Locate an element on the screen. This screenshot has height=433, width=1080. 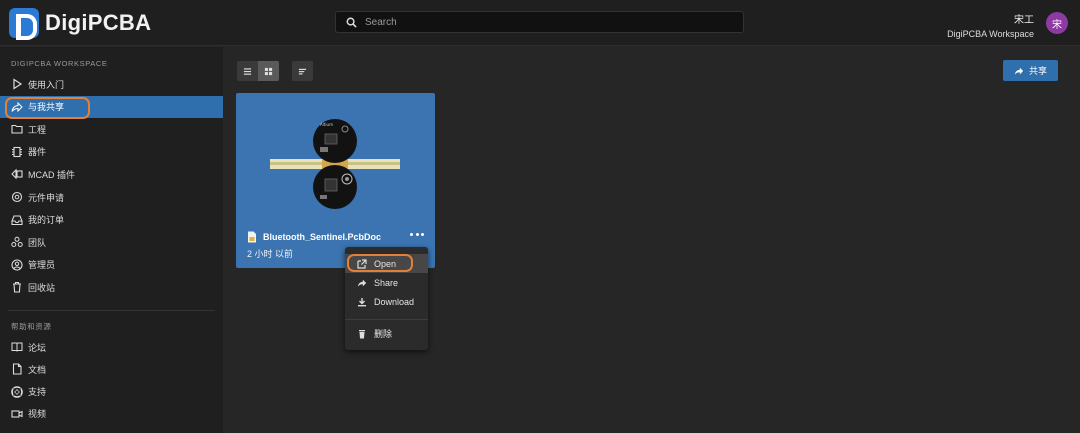
share-button: 共享 is located at coordinates (1030, 70).